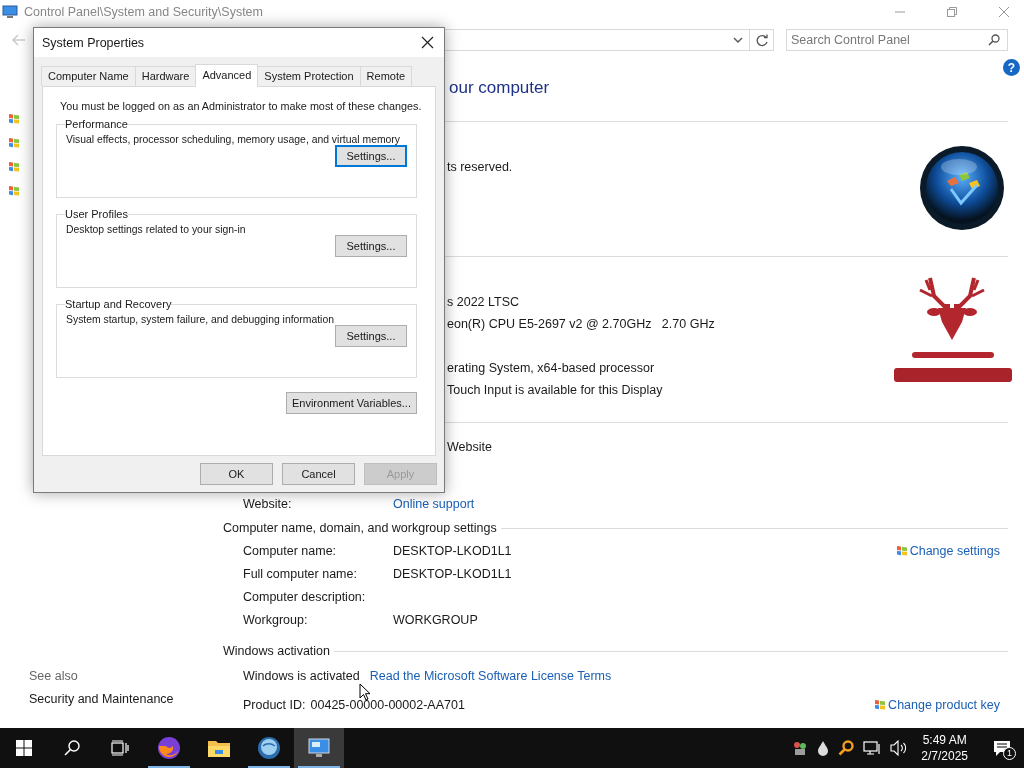  Describe the element at coordinates (434, 503) in the screenshot. I see `support-link: Online support` at that location.